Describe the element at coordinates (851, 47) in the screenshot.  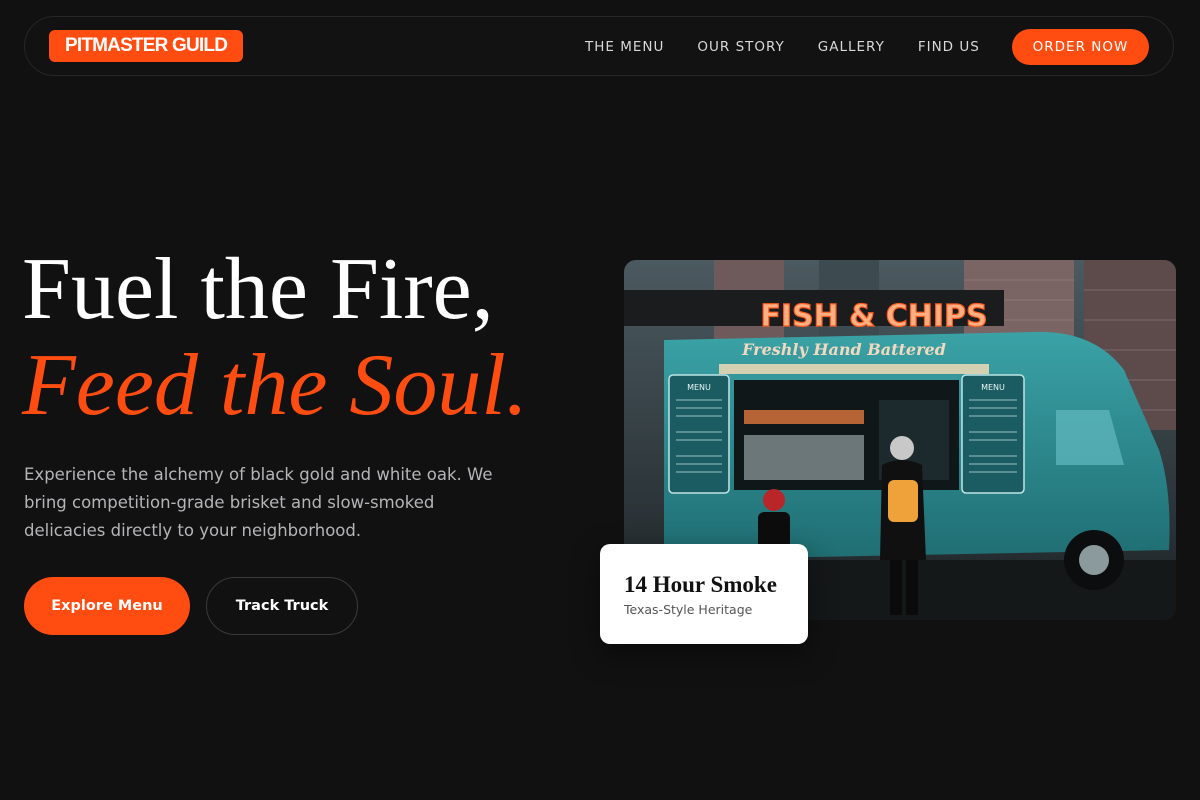
I see `nav-link-gallery: GALLERY` at that location.